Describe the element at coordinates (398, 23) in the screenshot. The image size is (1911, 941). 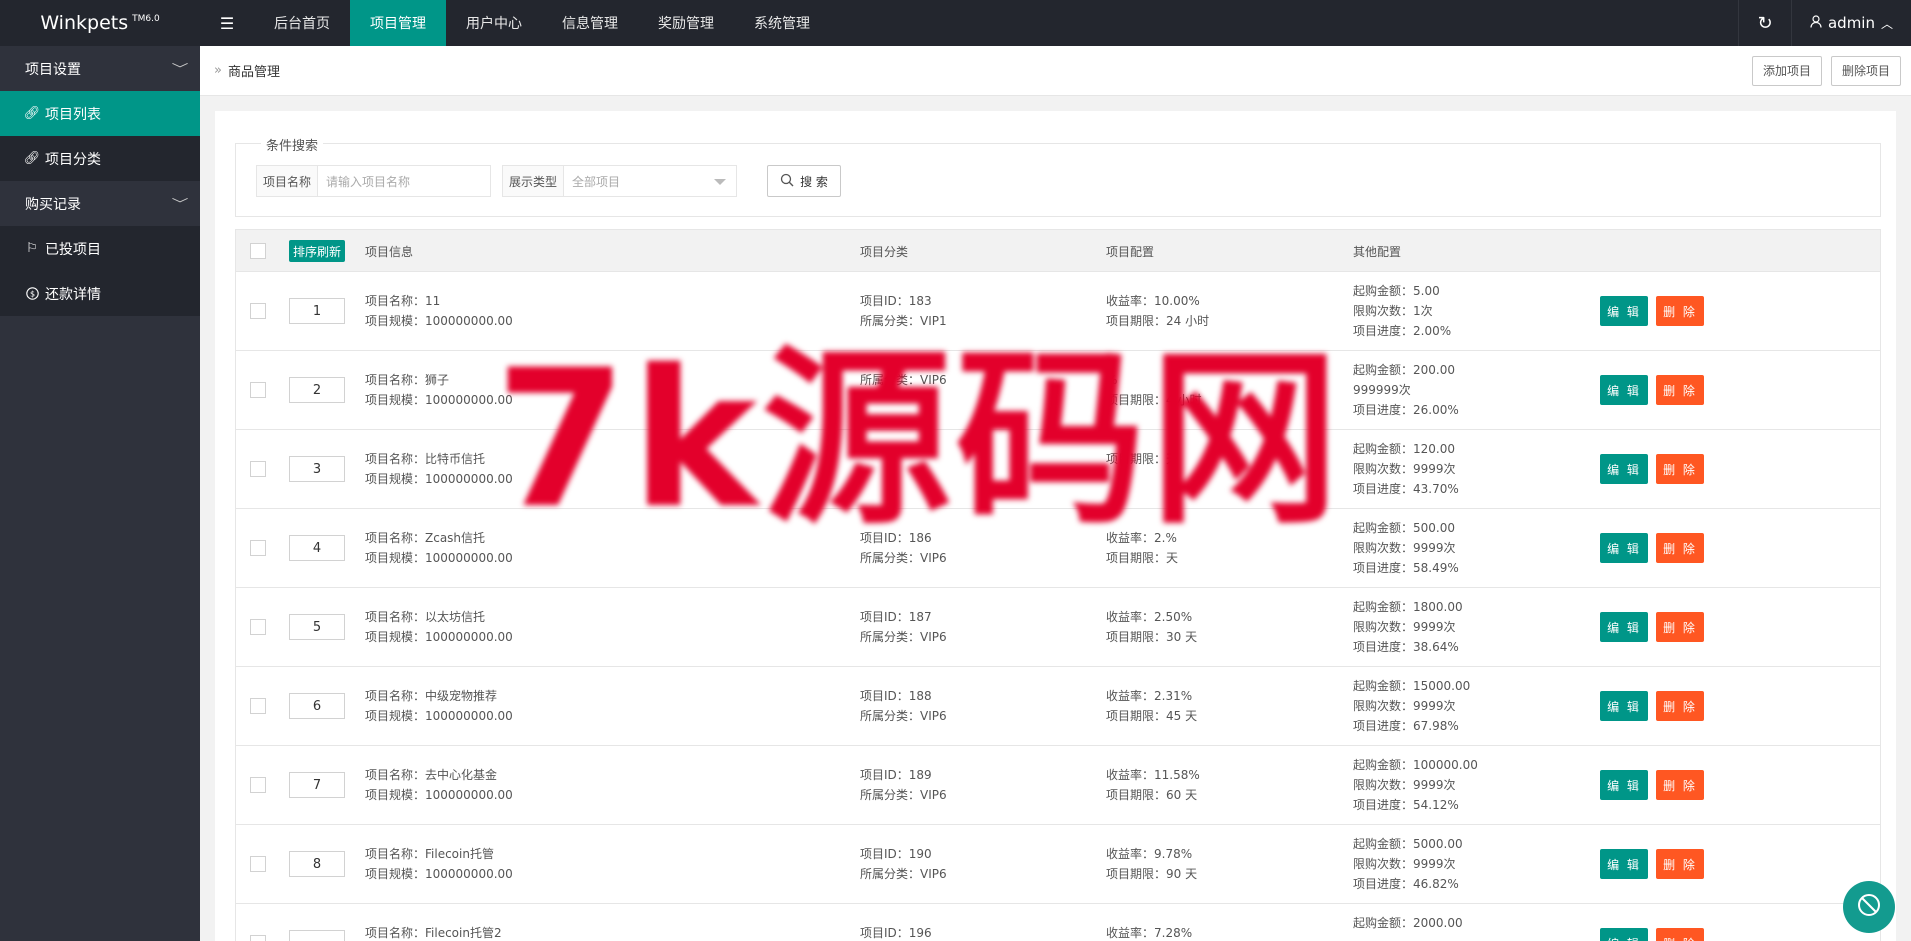
I see `nav-item-projects: 项目管理` at that location.